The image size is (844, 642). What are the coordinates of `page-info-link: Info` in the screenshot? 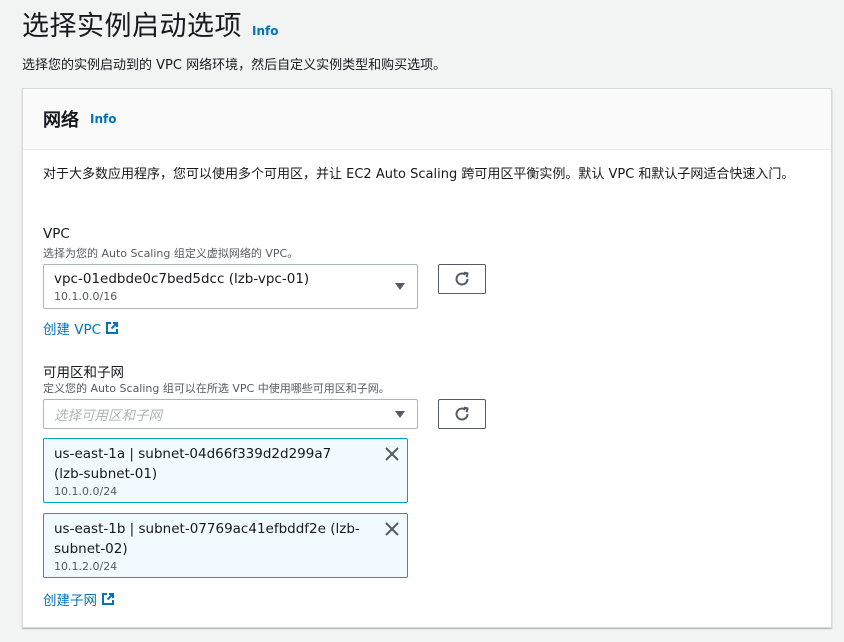 It's located at (265, 31).